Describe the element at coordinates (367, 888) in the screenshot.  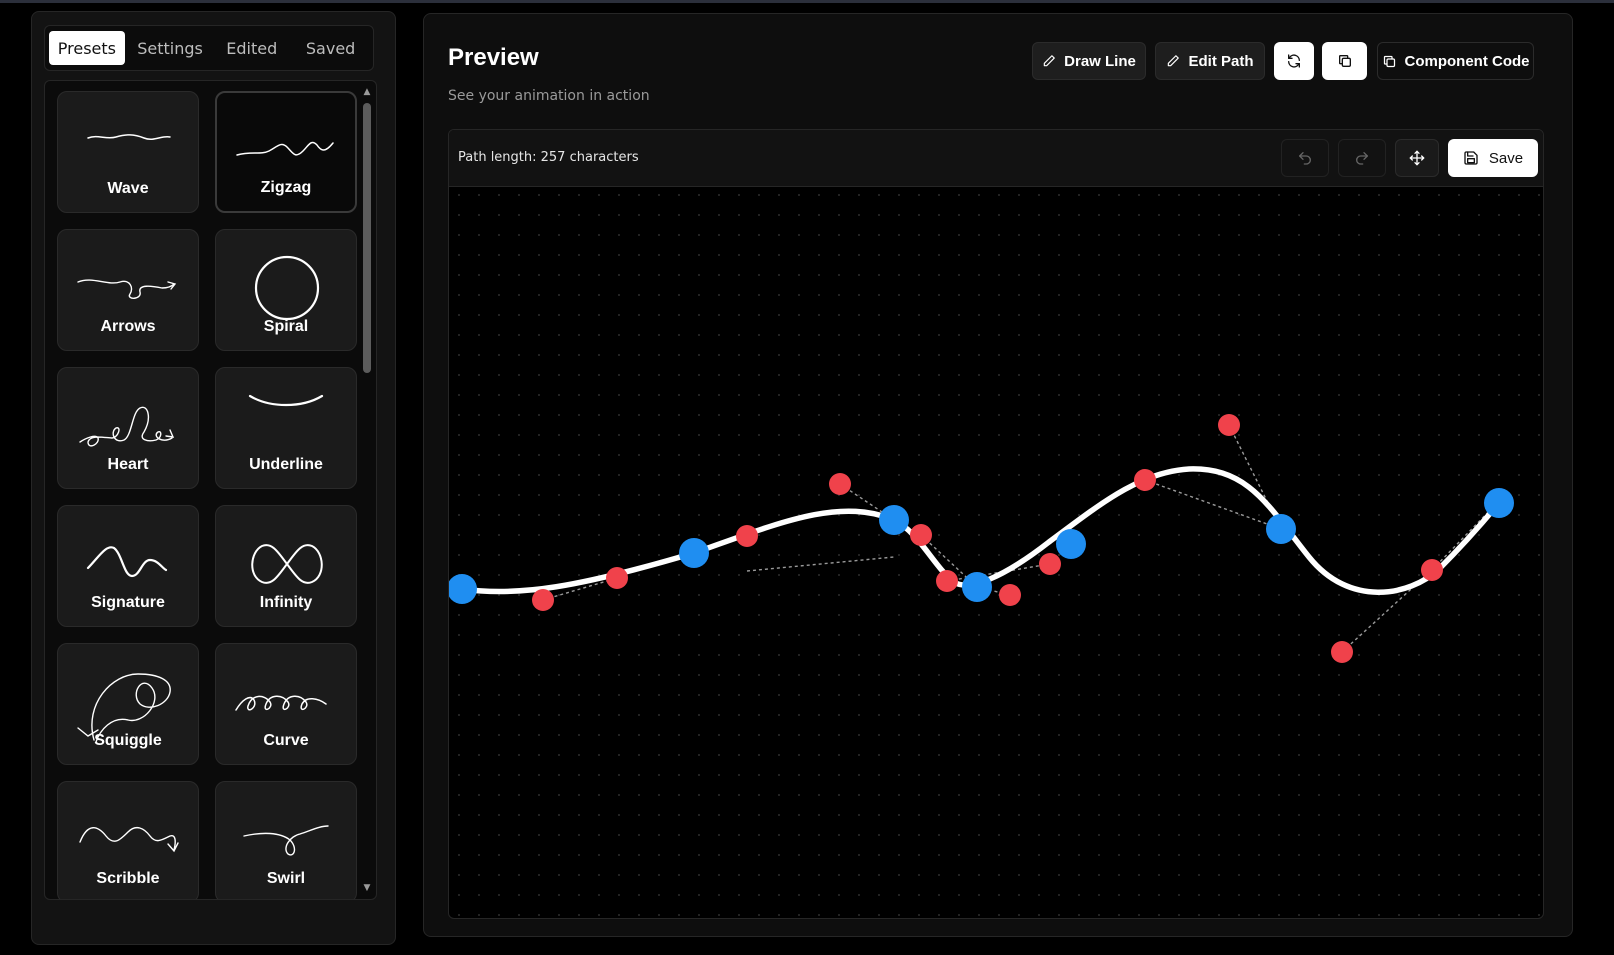
I see `scroll-down-arrow-icon: ▼` at that location.